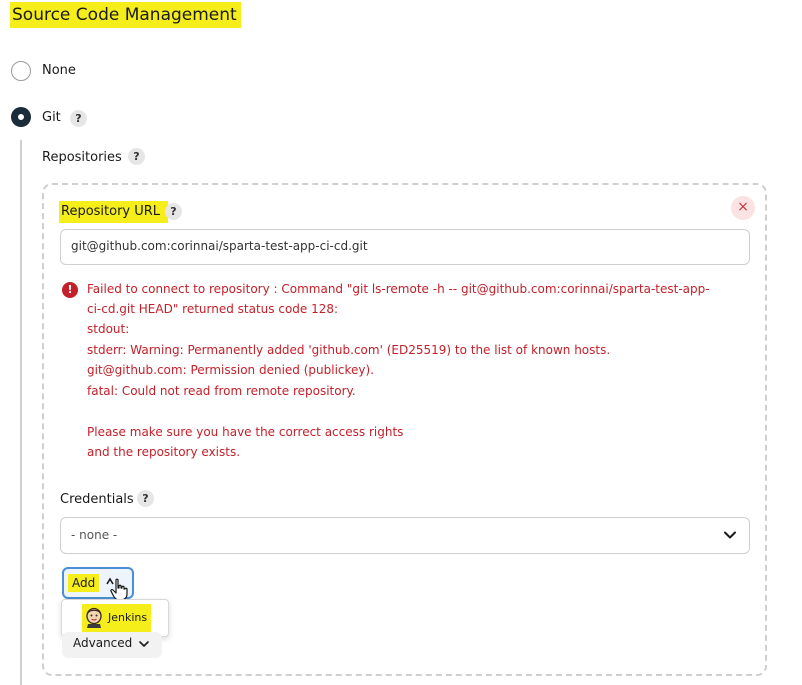 This screenshot has width=802, height=685. Describe the element at coordinates (82, 157) in the screenshot. I see `repositories-label: Repositories` at that location.